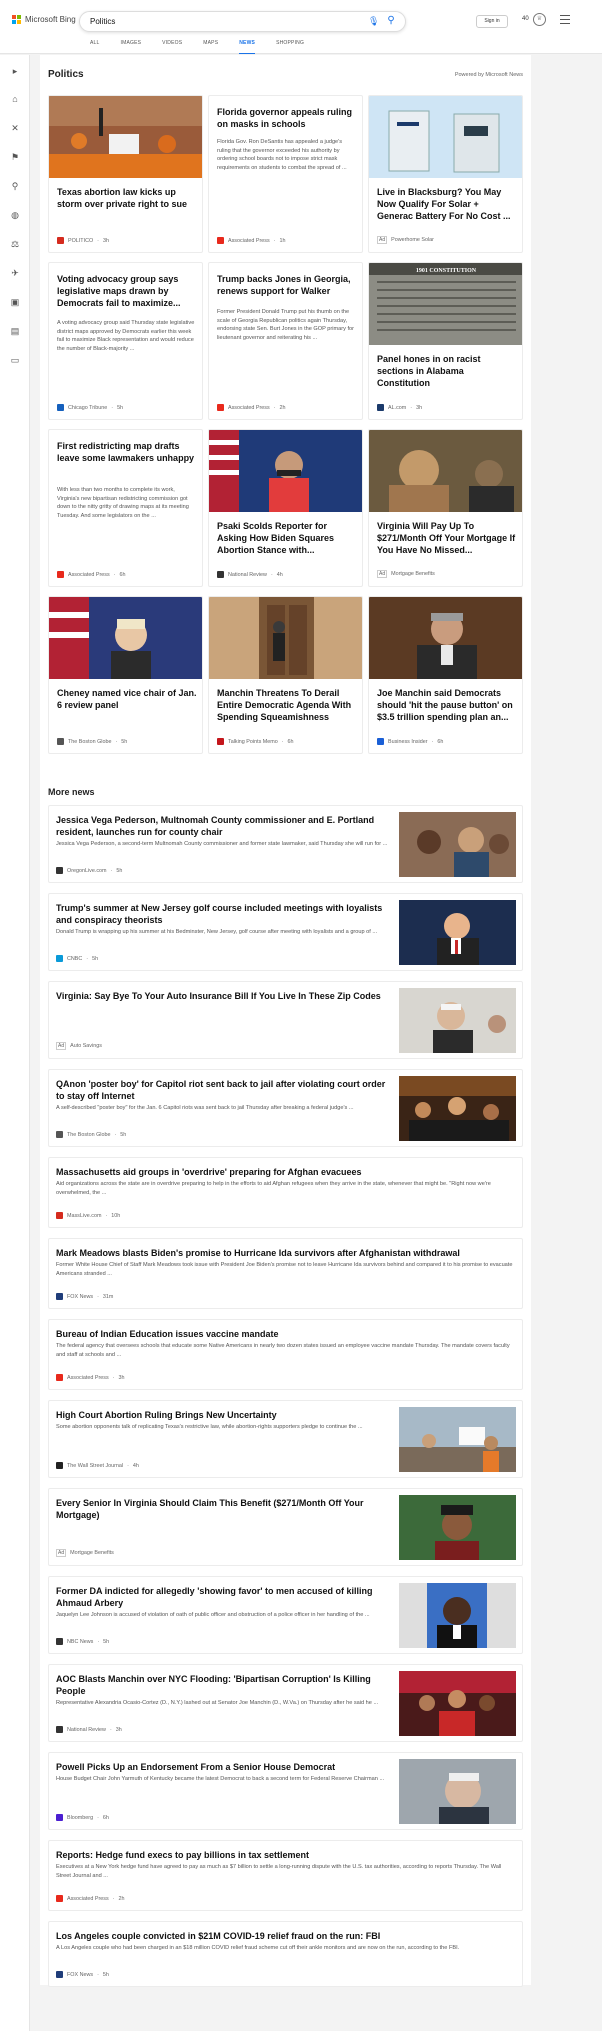 Image resolution: width=602 pixels, height=2031 pixels. I want to click on home-icon: ⌂, so click(15, 99).